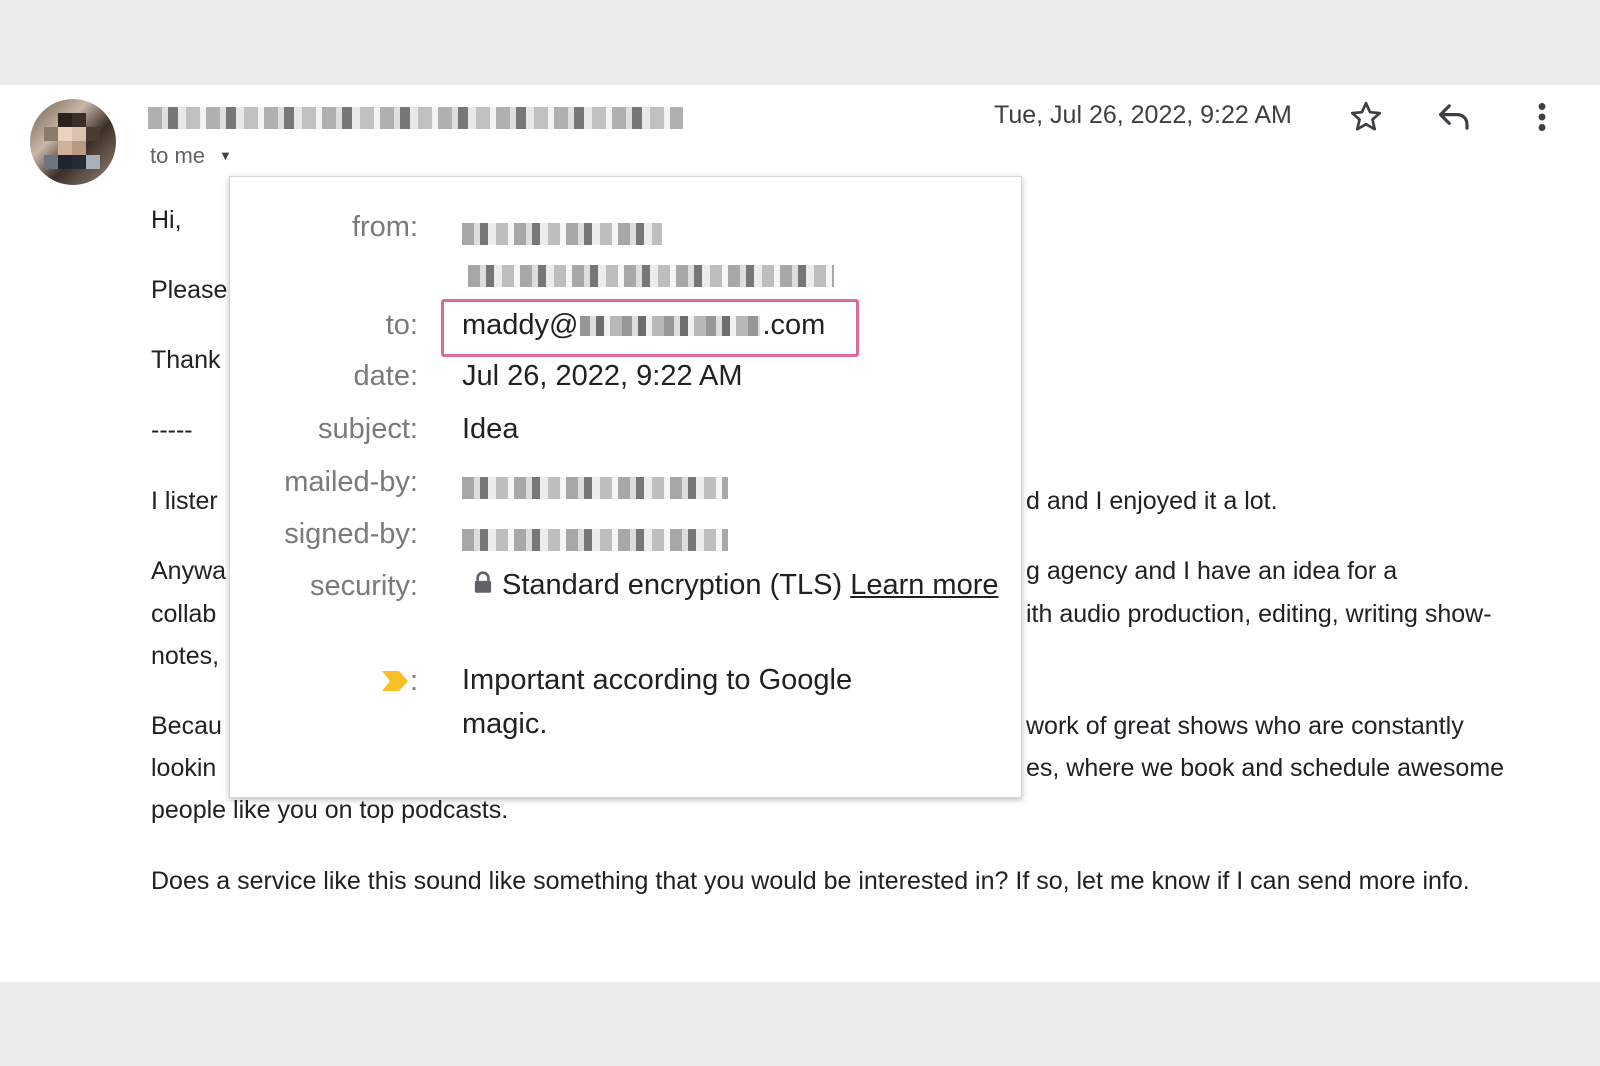 Image resolution: width=1600 pixels, height=1066 pixels. Describe the element at coordinates (368, 429) in the screenshot. I see `subject-label: subject:` at that location.